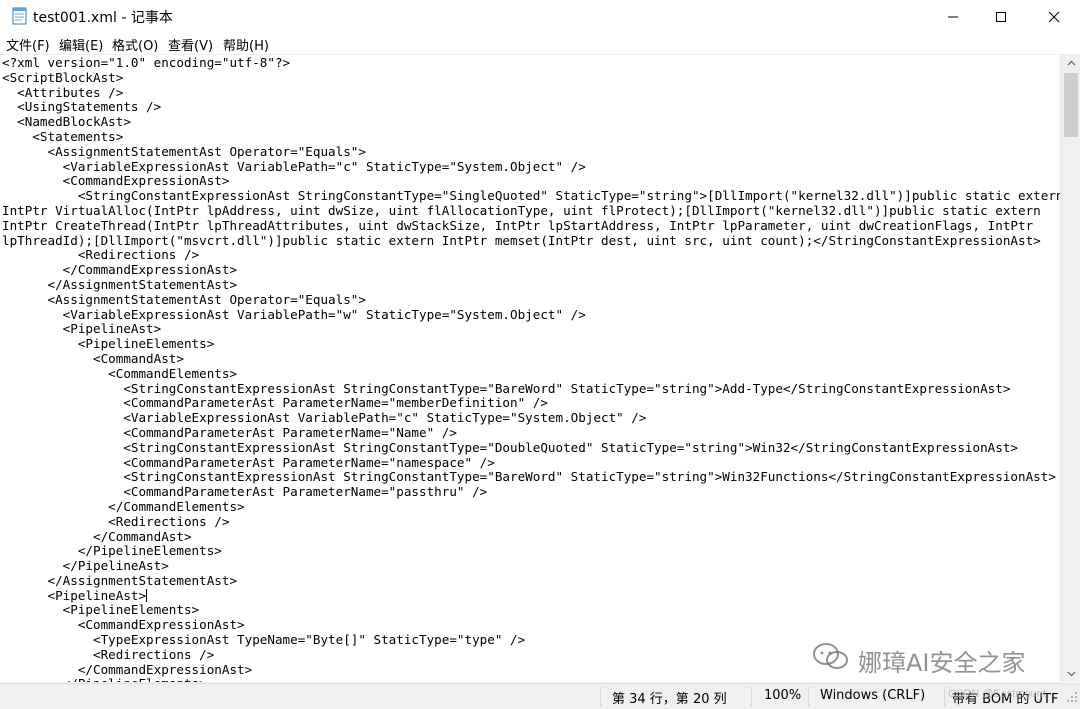 The width and height of the screenshot is (1080, 709). I want to click on editor-line: <CommandElements>, so click(120, 373).